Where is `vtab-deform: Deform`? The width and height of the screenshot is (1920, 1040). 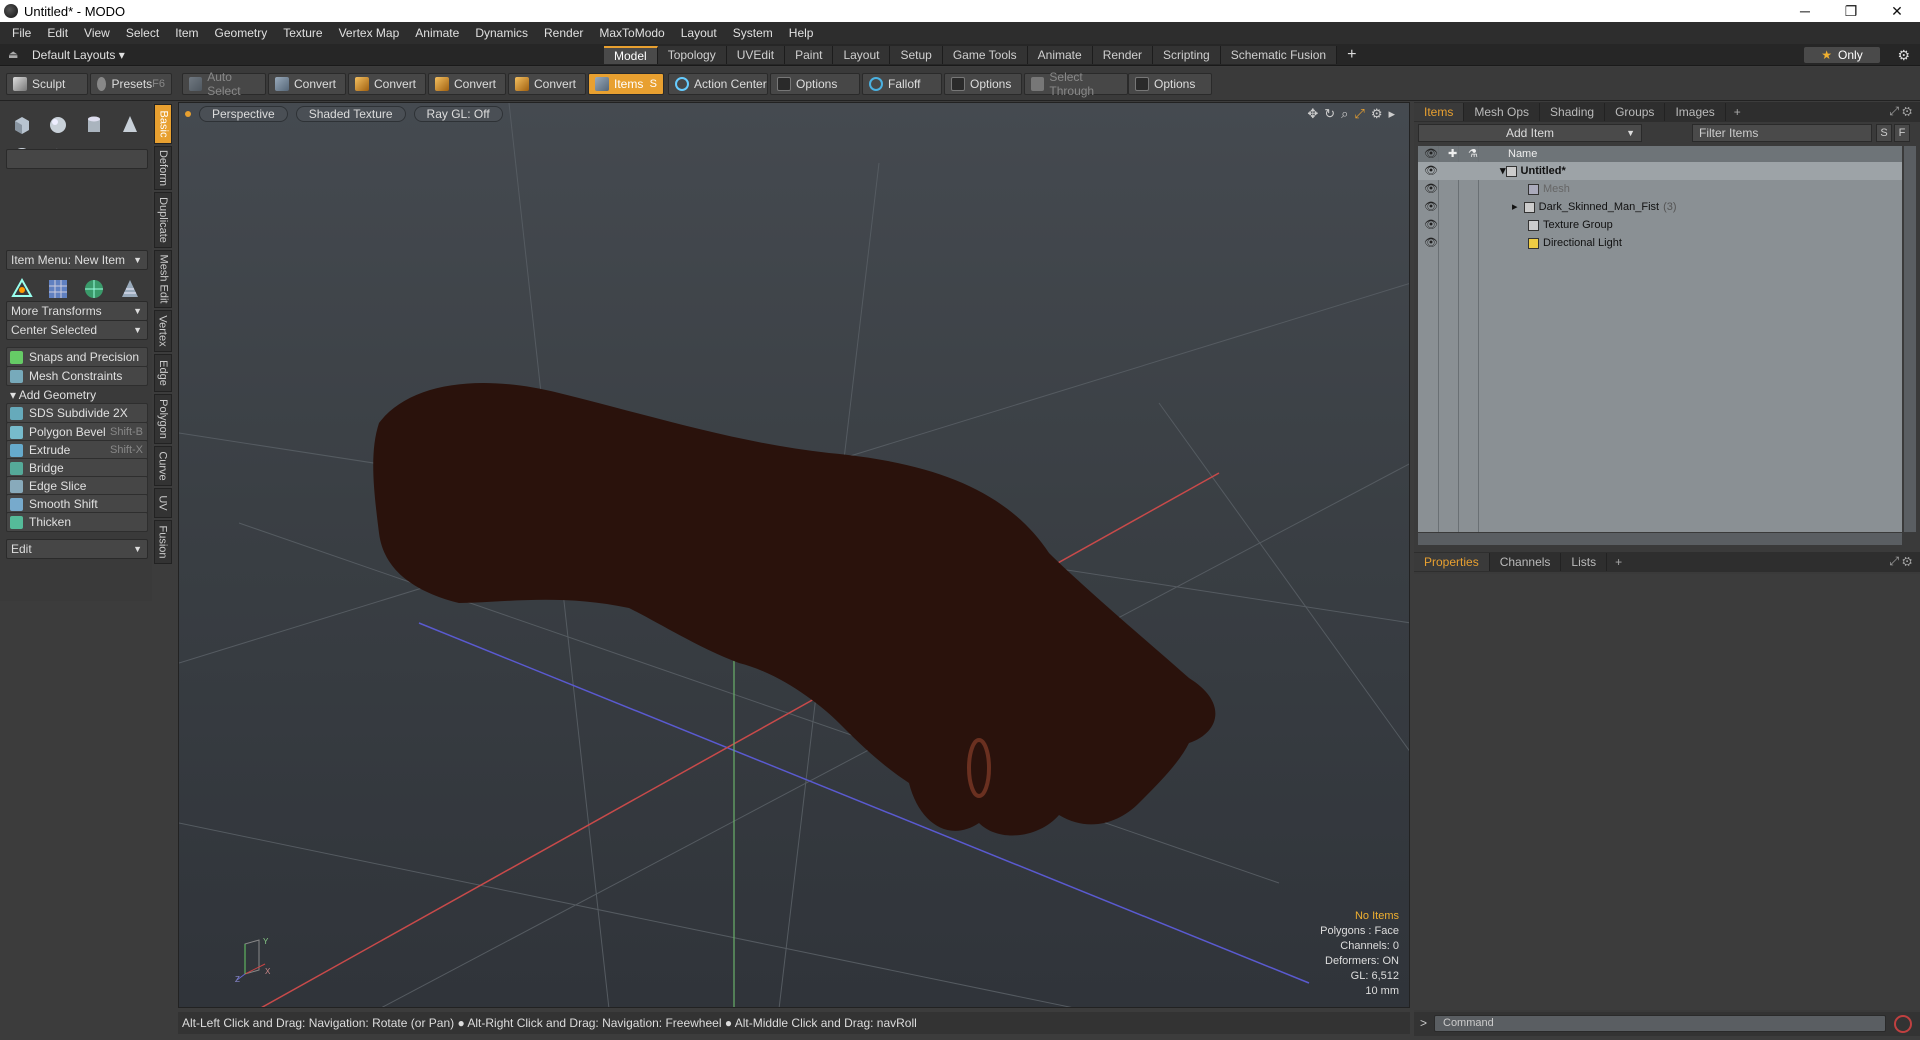 vtab-deform: Deform is located at coordinates (163, 168).